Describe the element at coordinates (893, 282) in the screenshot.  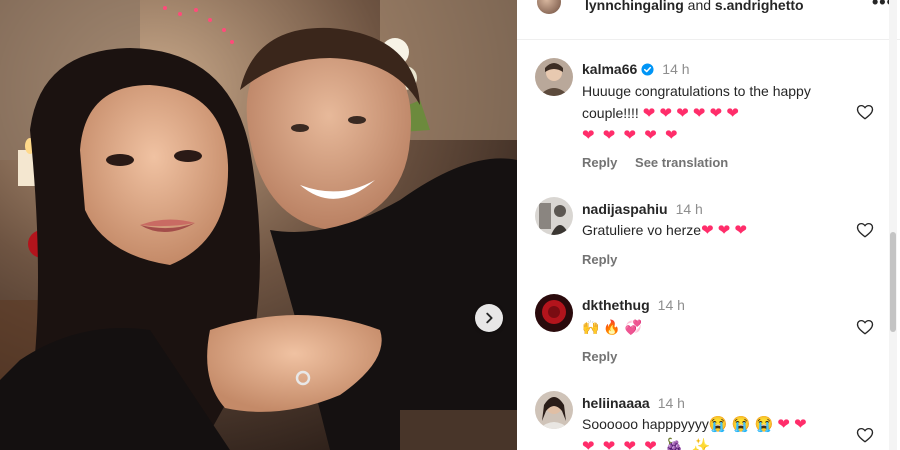
I see `scrollbar-thumb` at that location.